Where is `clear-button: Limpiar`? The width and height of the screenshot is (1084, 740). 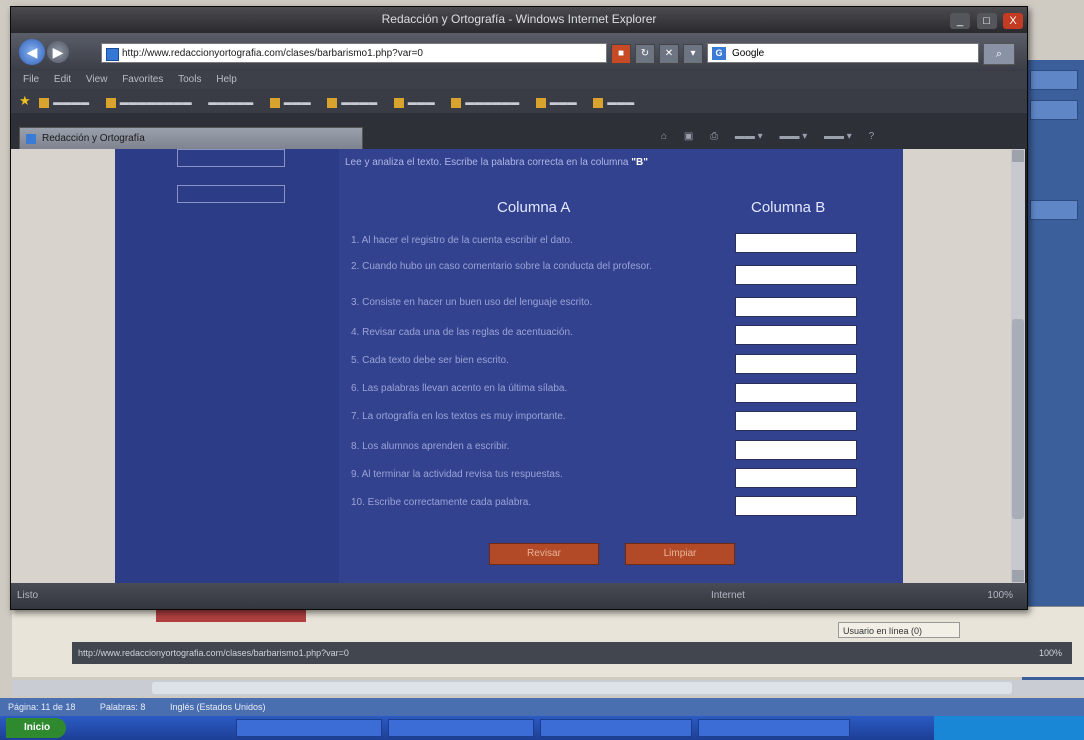
clear-button: Limpiar is located at coordinates (680, 554).